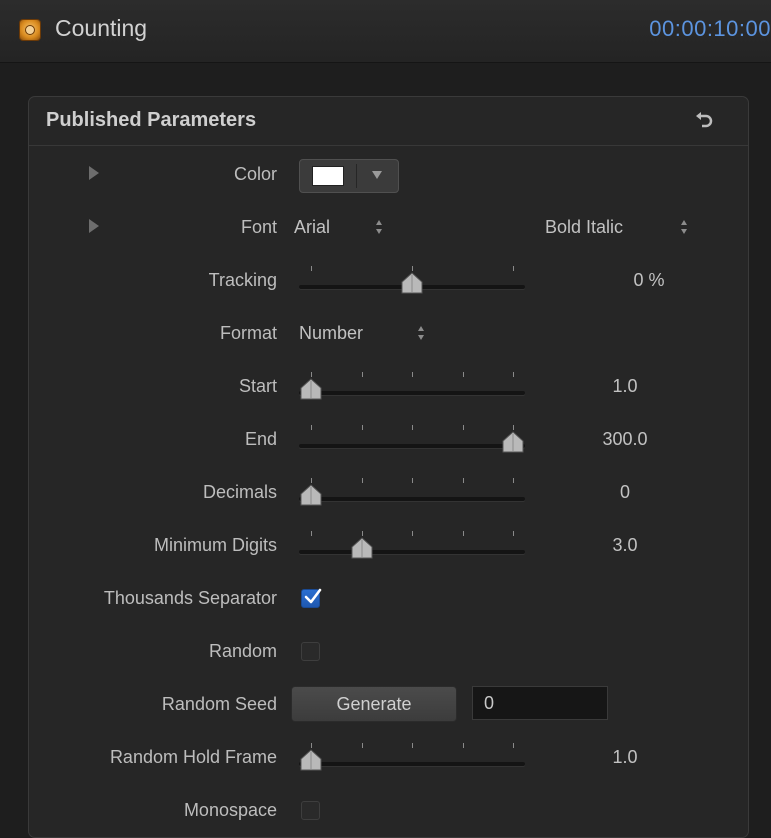 This screenshot has height=838, width=771. What do you see at coordinates (260, 439) in the screenshot?
I see `param-label: End` at bounding box center [260, 439].